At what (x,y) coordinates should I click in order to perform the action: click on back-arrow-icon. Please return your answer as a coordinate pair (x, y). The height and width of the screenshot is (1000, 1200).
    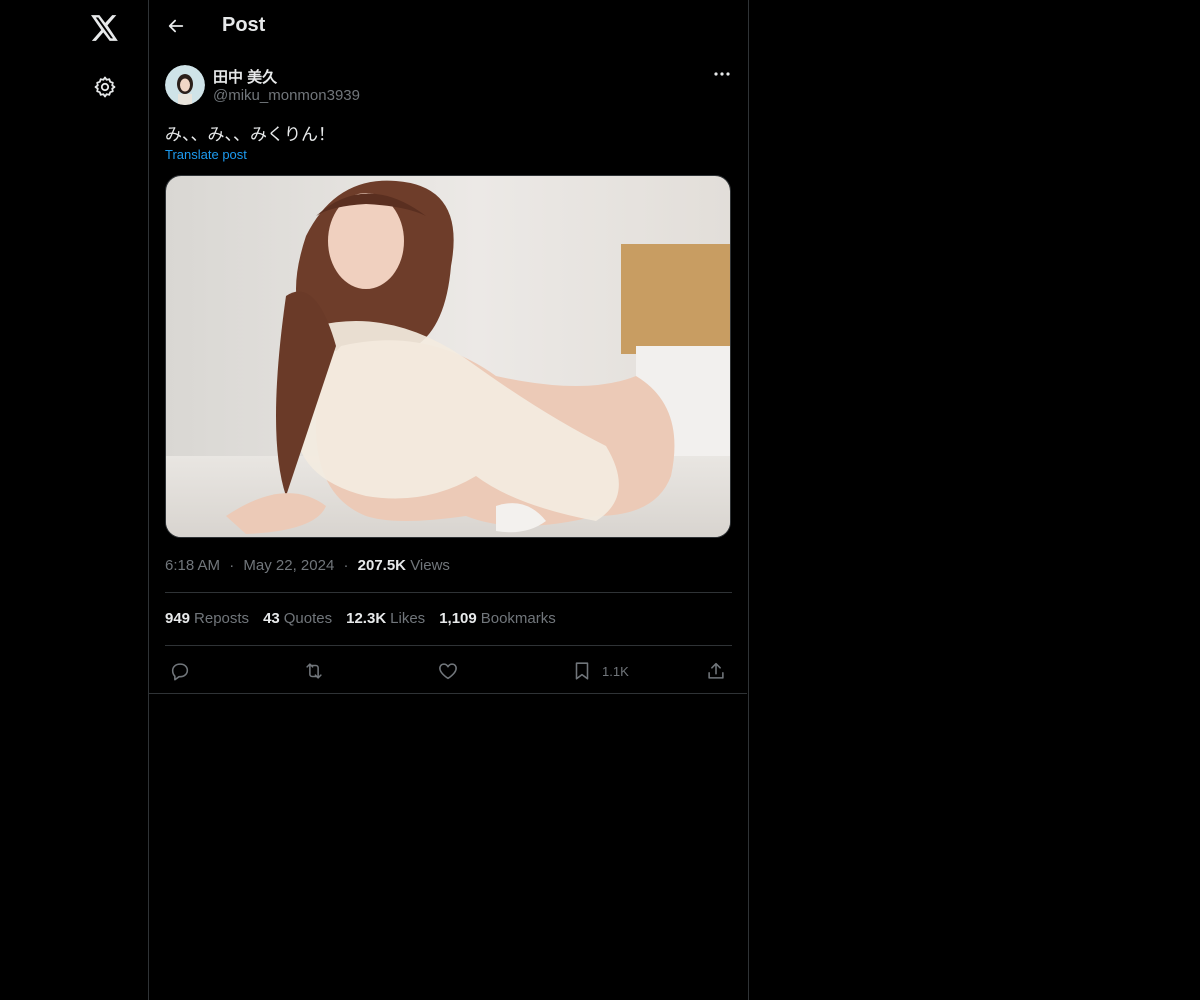
    Looking at the image, I should click on (176, 26).